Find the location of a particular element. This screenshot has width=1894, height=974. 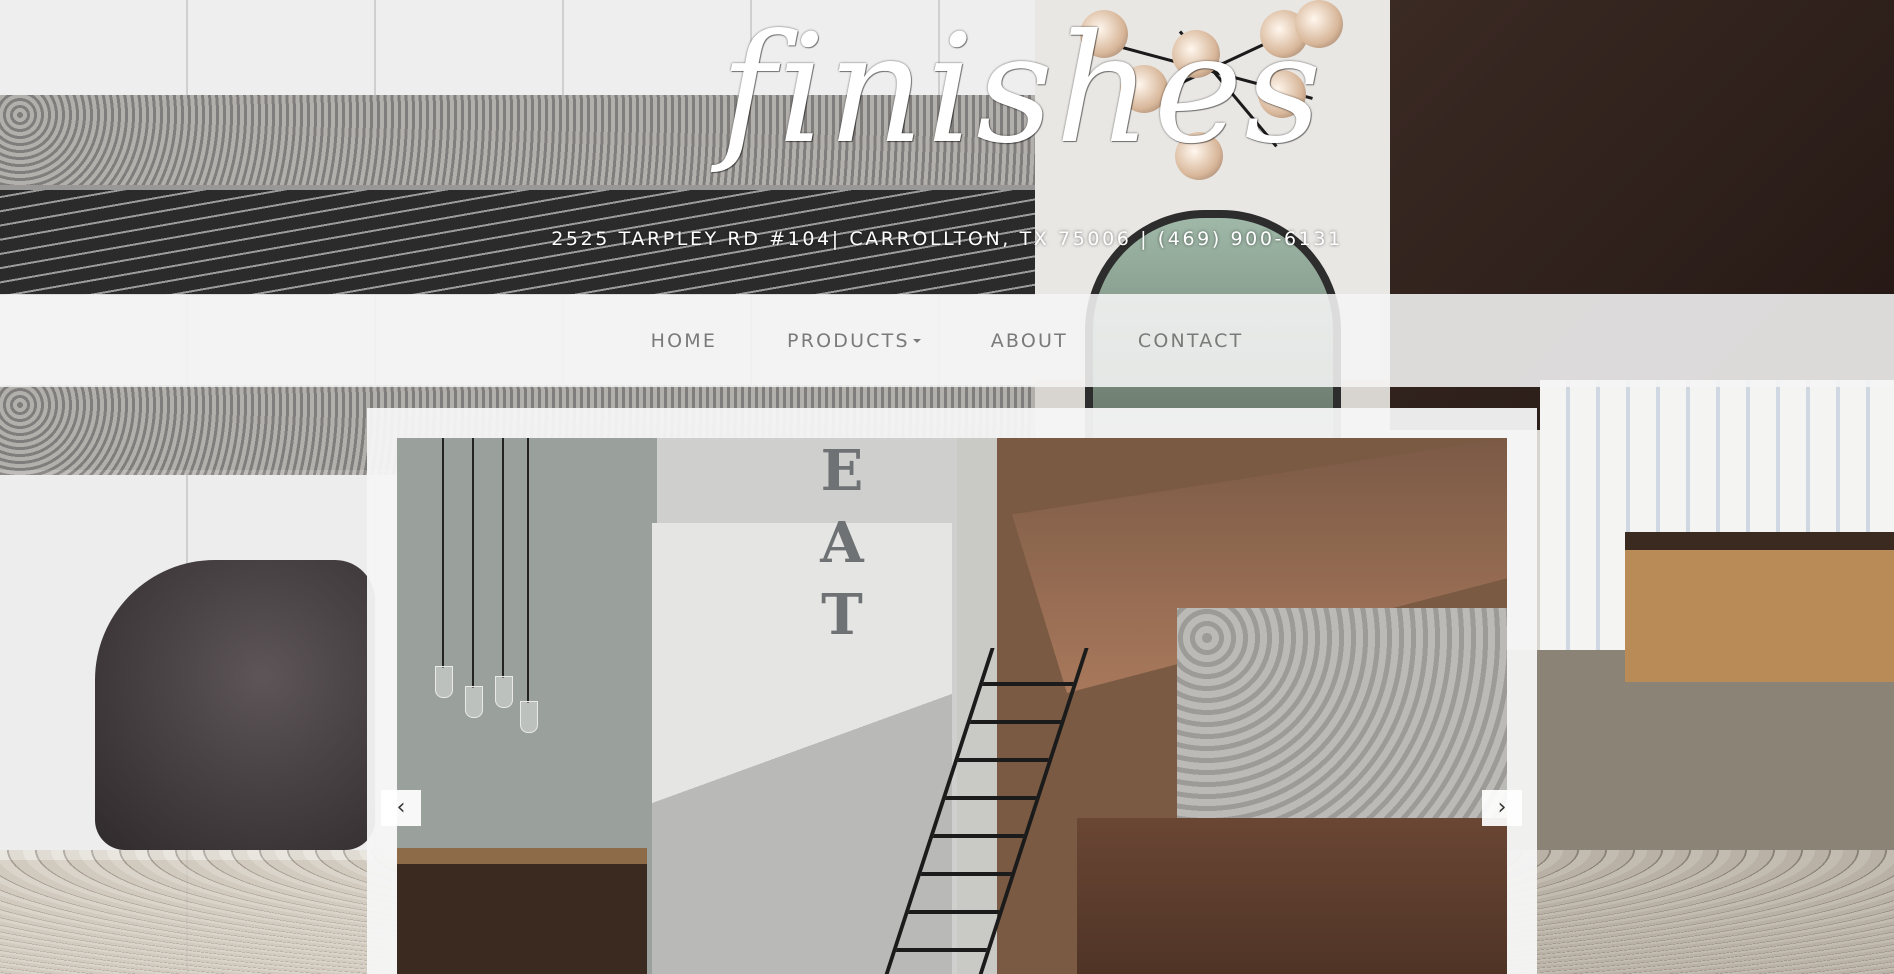

nav-item-label: ABOUT is located at coordinates (1029, 340).